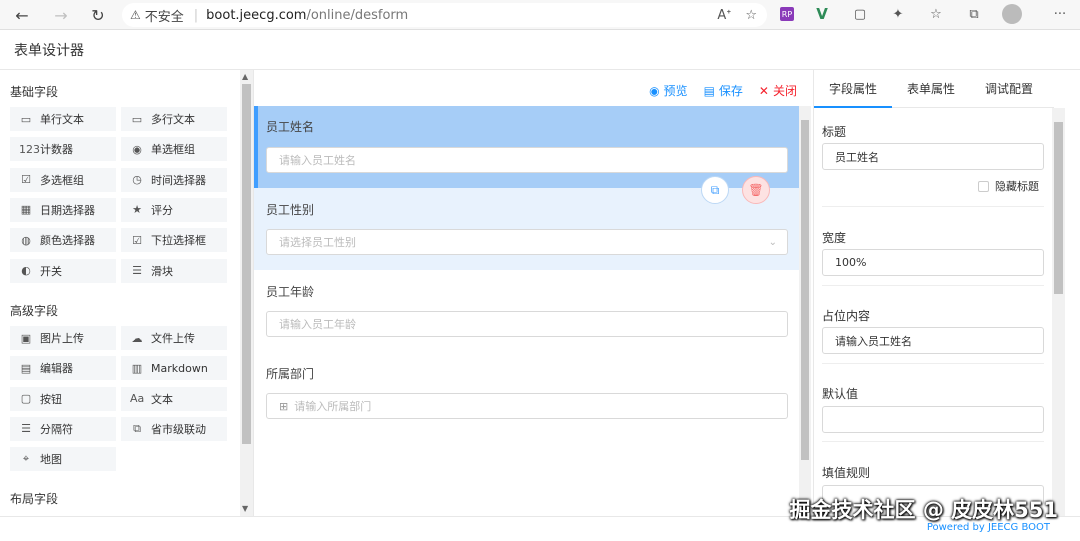 This screenshot has height=541, width=1080. I want to click on axure-extension-icon: RP, so click(787, 14).